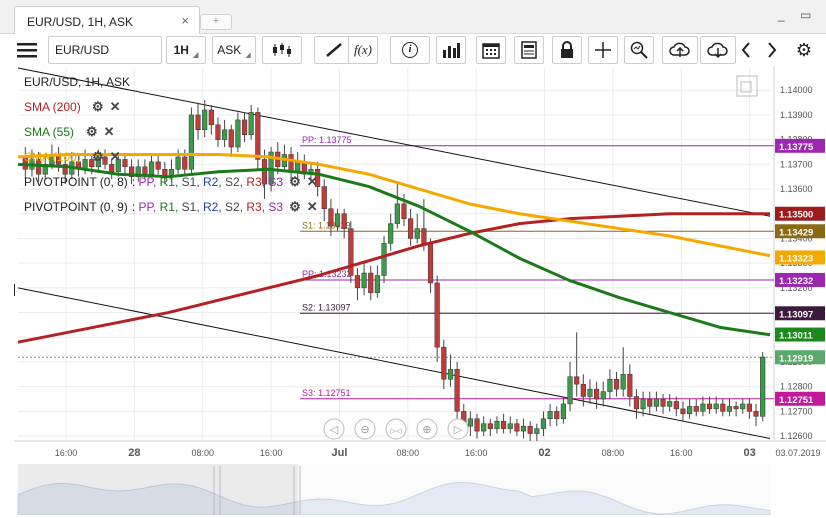 The width and height of the screenshot is (826, 518). What do you see at coordinates (796, 164) in the screenshot?
I see `price-tick-label: 1.13700` at bounding box center [796, 164].